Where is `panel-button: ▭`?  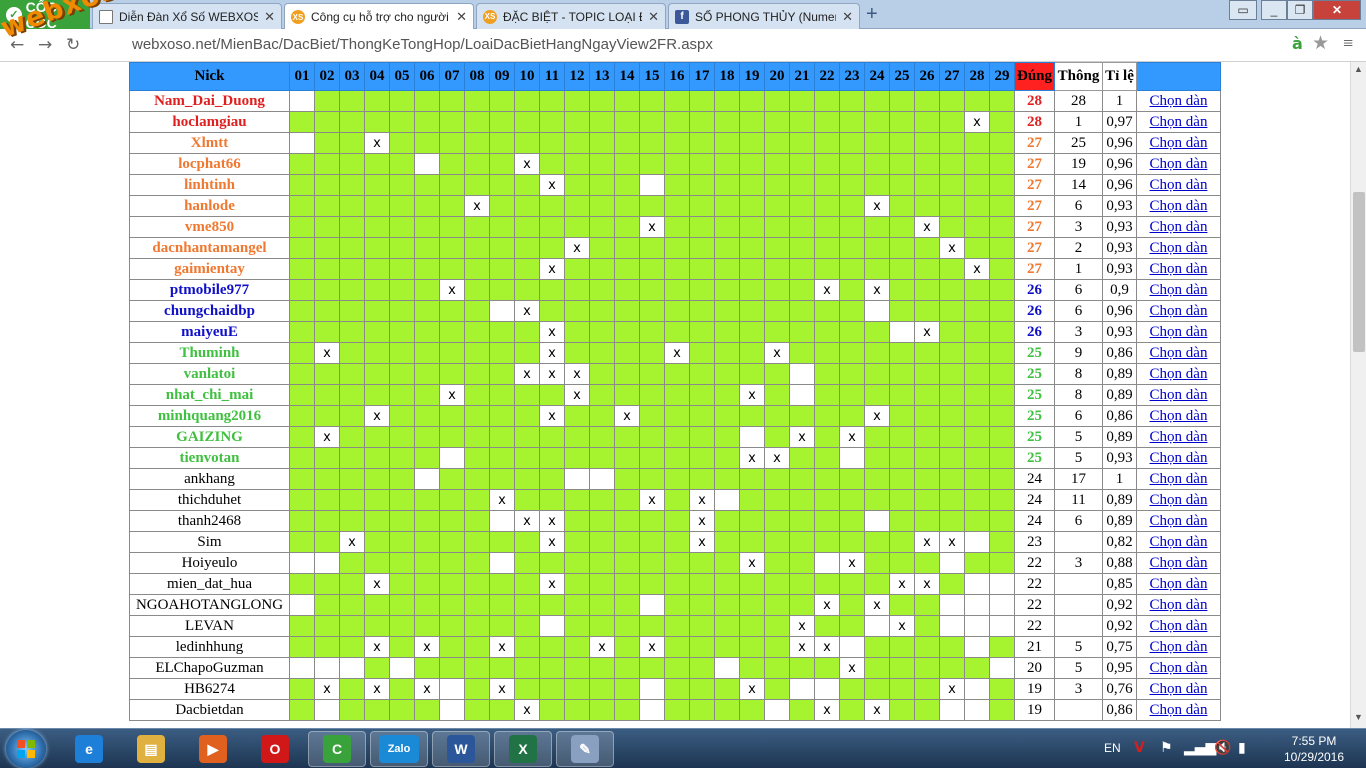
panel-button: ▭ is located at coordinates (1243, 10).